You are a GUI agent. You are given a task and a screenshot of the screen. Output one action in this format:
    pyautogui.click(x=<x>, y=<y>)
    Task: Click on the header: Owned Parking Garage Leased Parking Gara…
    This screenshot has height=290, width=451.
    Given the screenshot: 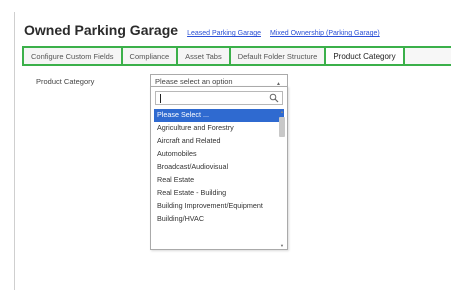 What is the action you would take?
    pyautogui.click(x=202, y=30)
    